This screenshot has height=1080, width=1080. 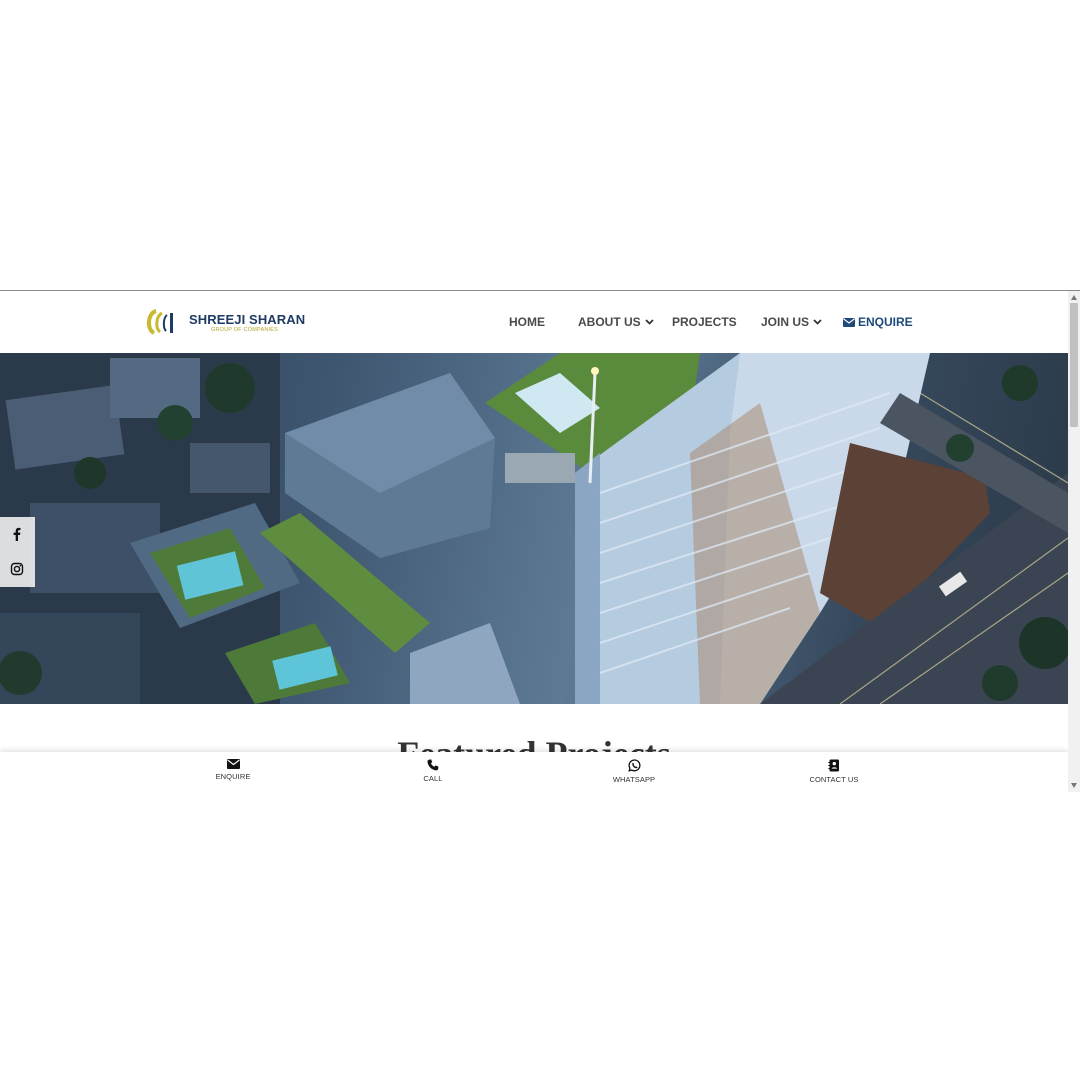 I want to click on nav-enquire: ENQUIRE, so click(x=878, y=322).